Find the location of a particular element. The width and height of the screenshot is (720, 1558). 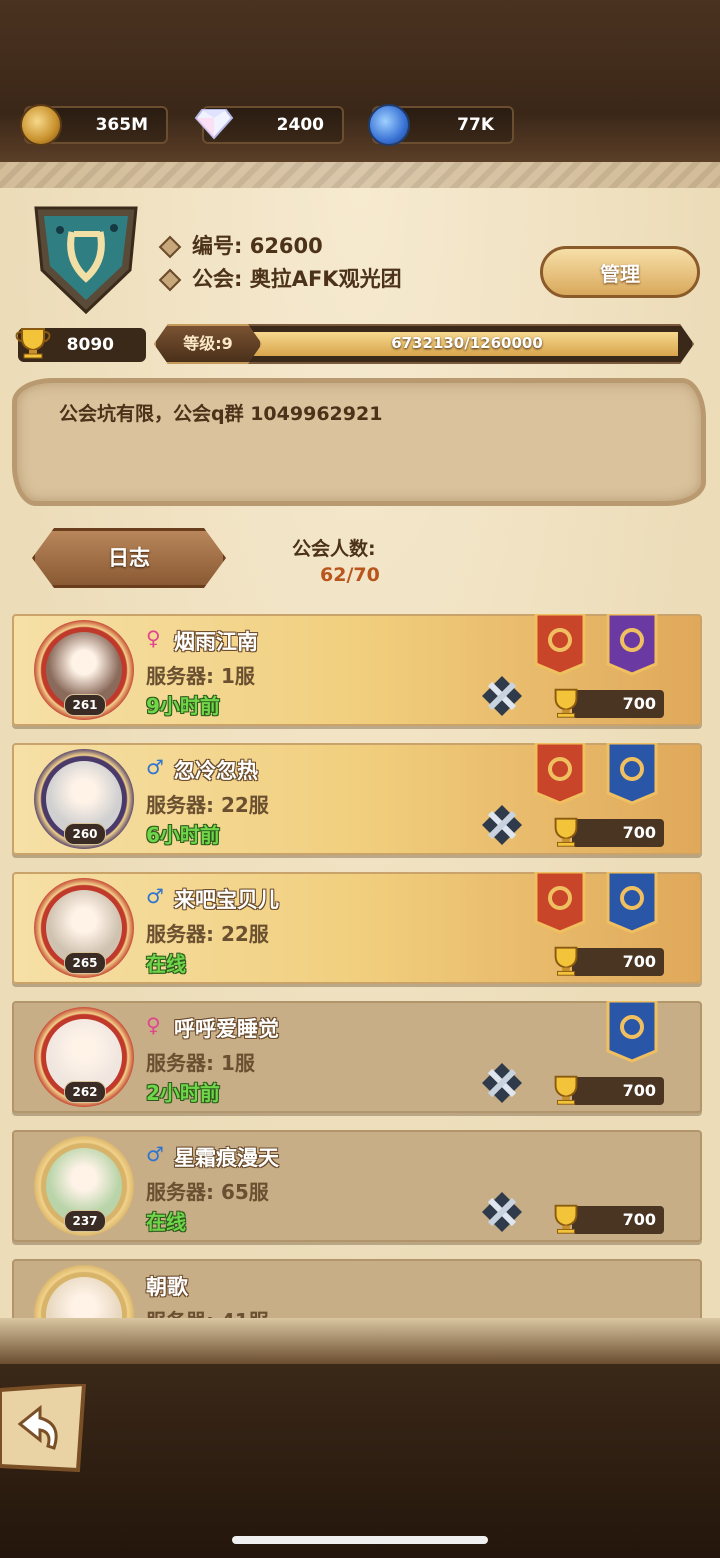

members-label: 公会人数: is located at coordinates (334, 549).